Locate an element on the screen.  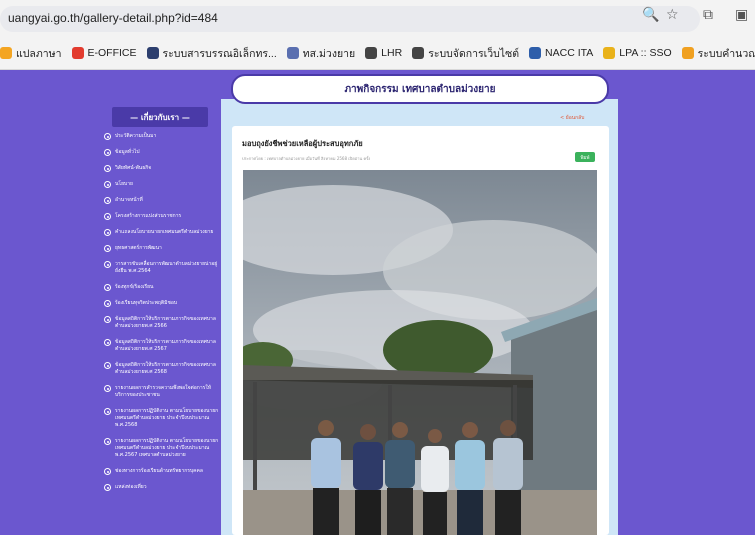
sidebar-item-label: นโยบาย is located at coordinates (124, 184).